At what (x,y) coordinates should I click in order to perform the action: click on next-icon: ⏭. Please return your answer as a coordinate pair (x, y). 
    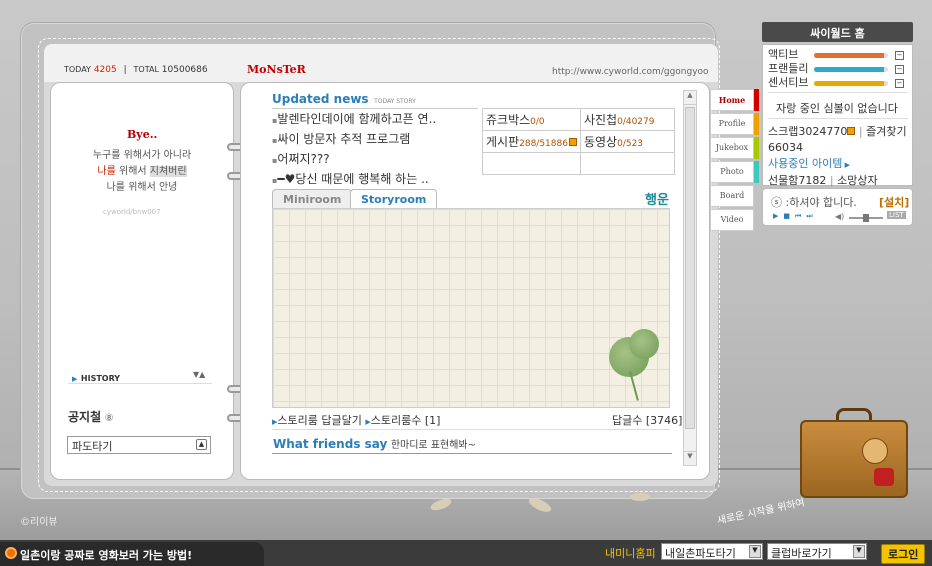
    Looking at the image, I should click on (811, 216).